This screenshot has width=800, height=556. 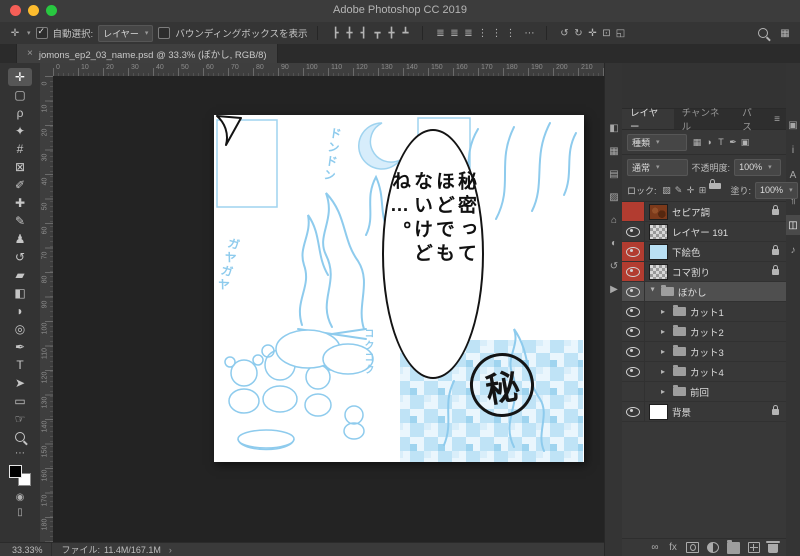 I want to click on layer-row-komawari: コマ割り, so click(x=704, y=272).